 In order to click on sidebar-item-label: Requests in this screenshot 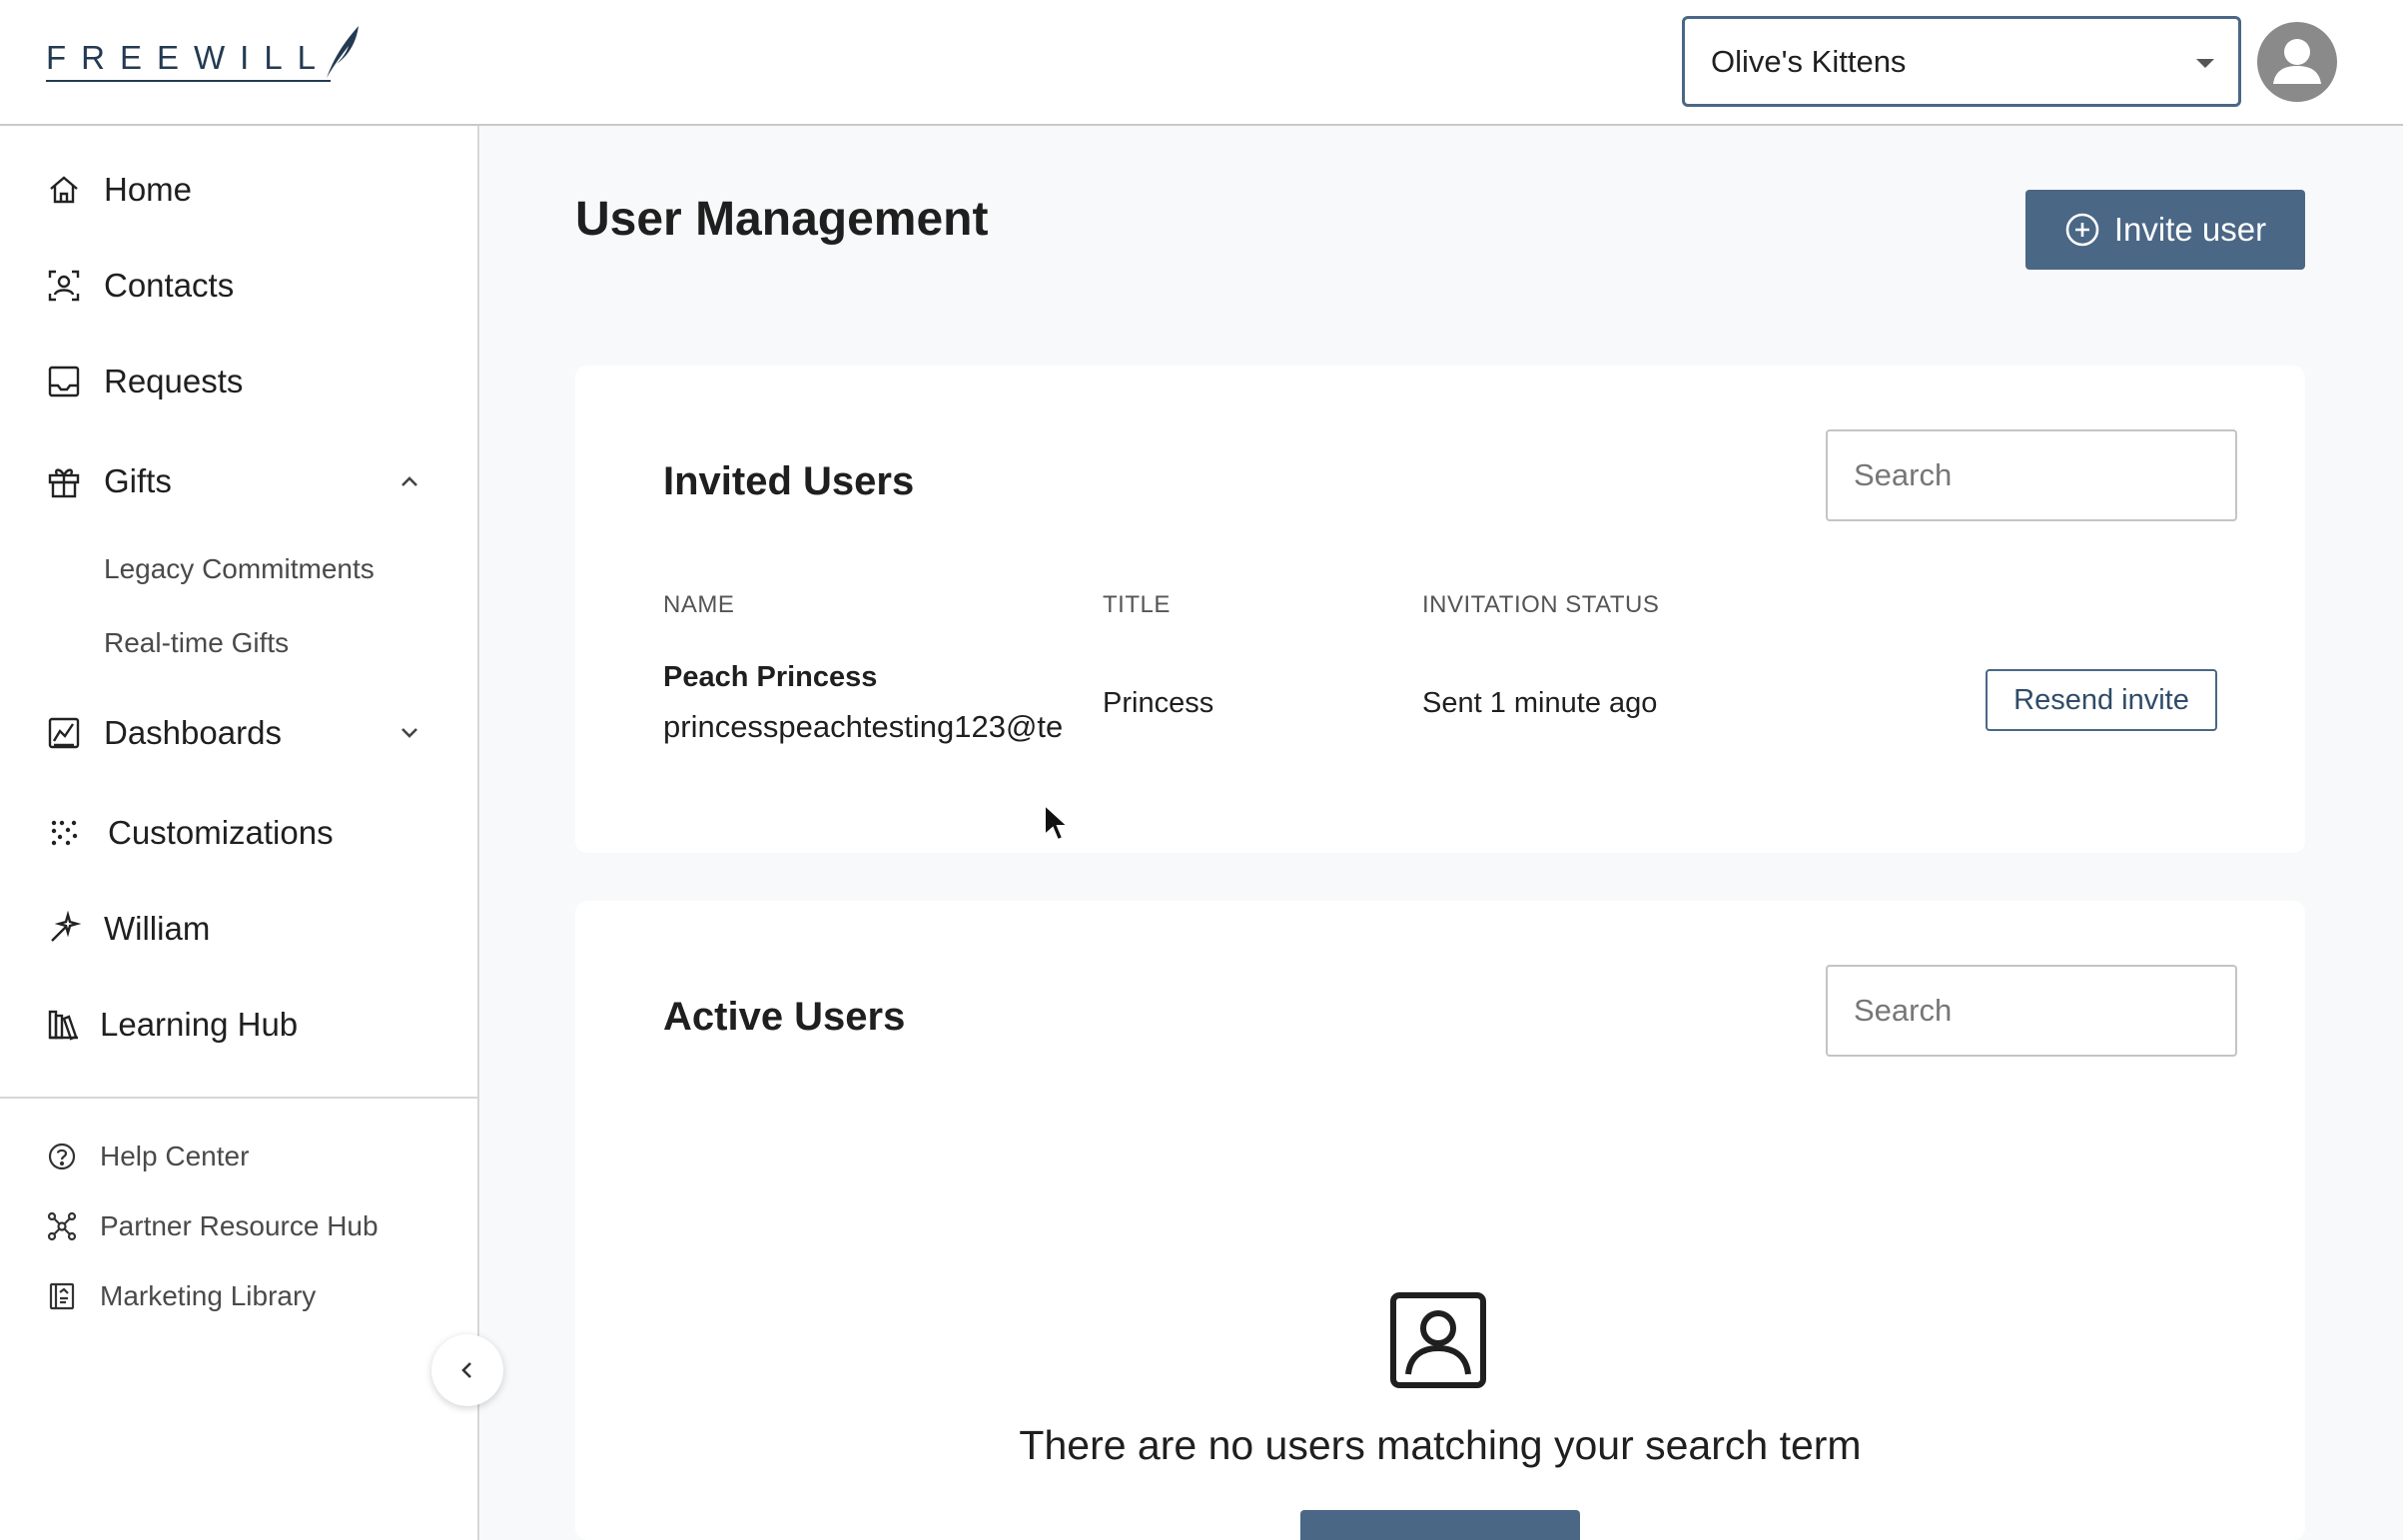, I will do `click(174, 381)`.